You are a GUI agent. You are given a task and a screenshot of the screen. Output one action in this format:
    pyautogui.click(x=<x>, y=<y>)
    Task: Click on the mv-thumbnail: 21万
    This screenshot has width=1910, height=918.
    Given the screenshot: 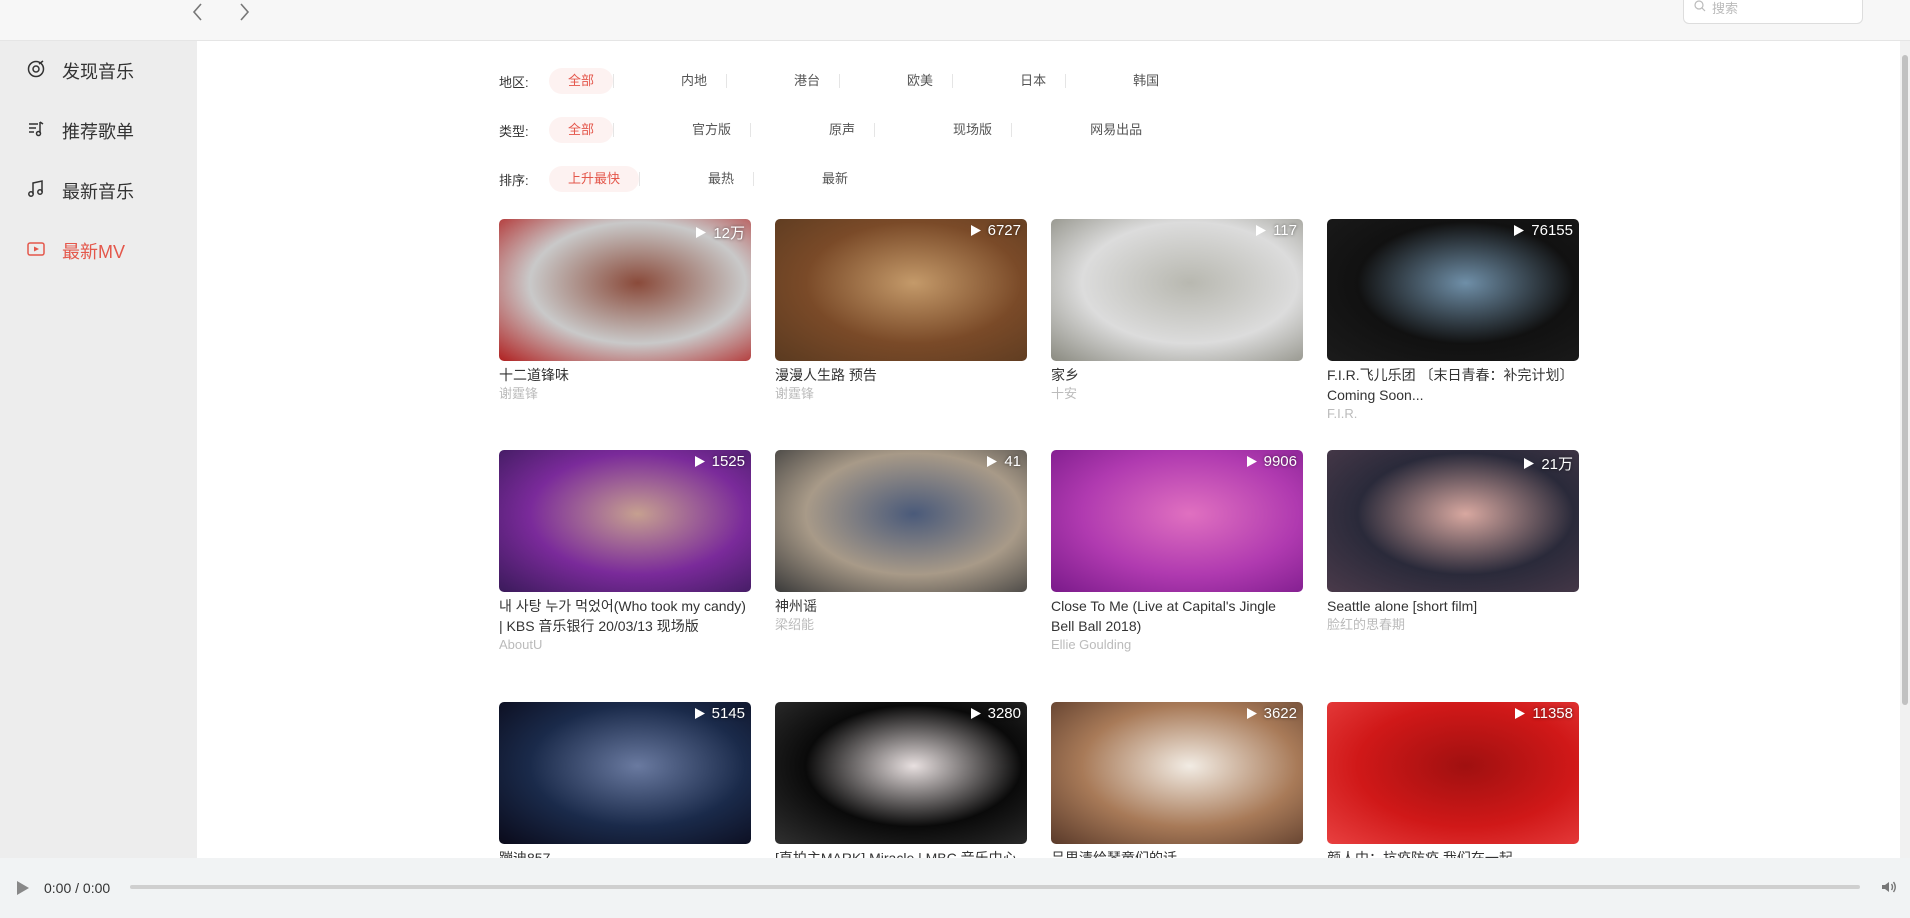 What is the action you would take?
    pyautogui.click(x=1453, y=521)
    